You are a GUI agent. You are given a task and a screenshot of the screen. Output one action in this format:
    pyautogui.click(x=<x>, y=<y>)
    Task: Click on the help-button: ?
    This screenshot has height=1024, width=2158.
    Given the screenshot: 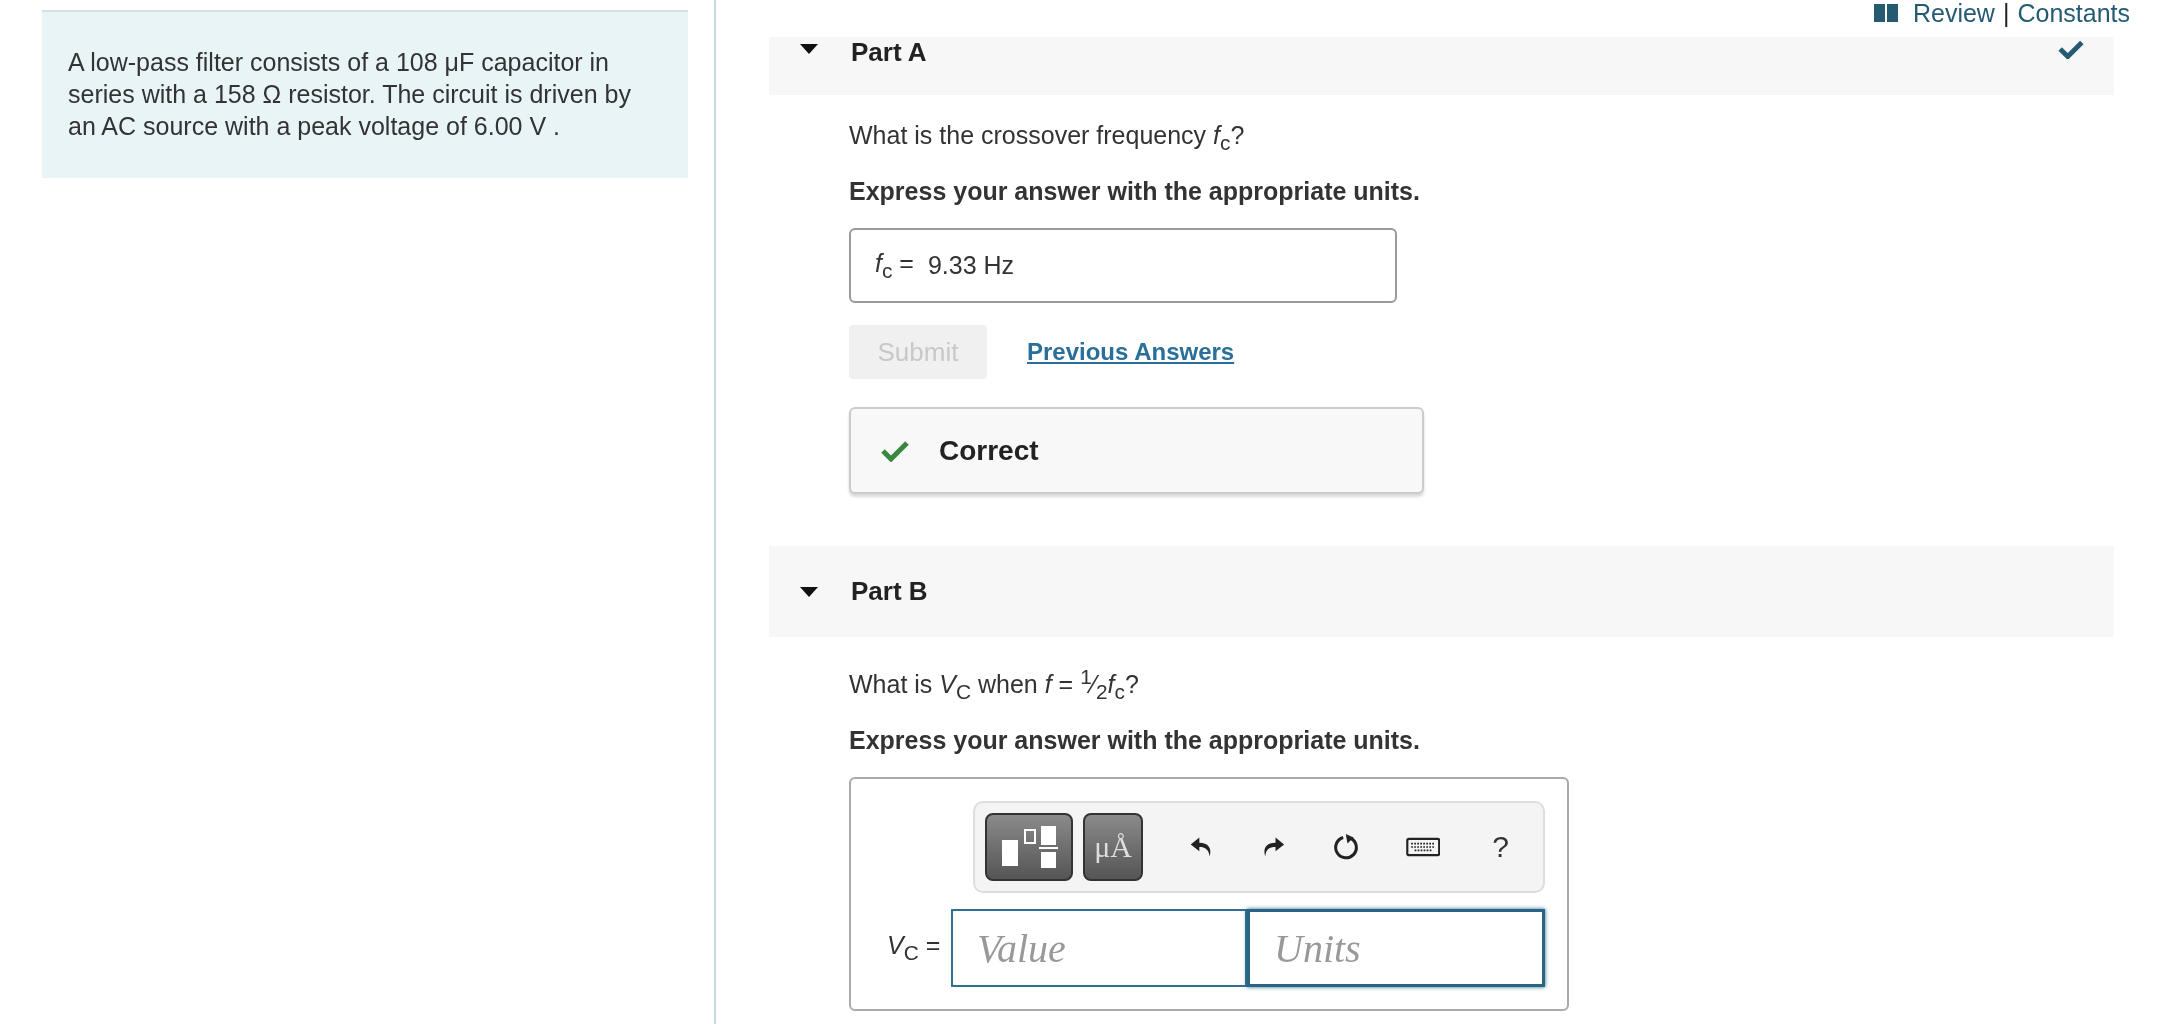 What is the action you would take?
    pyautogui.click(x=1500, y=847)
    